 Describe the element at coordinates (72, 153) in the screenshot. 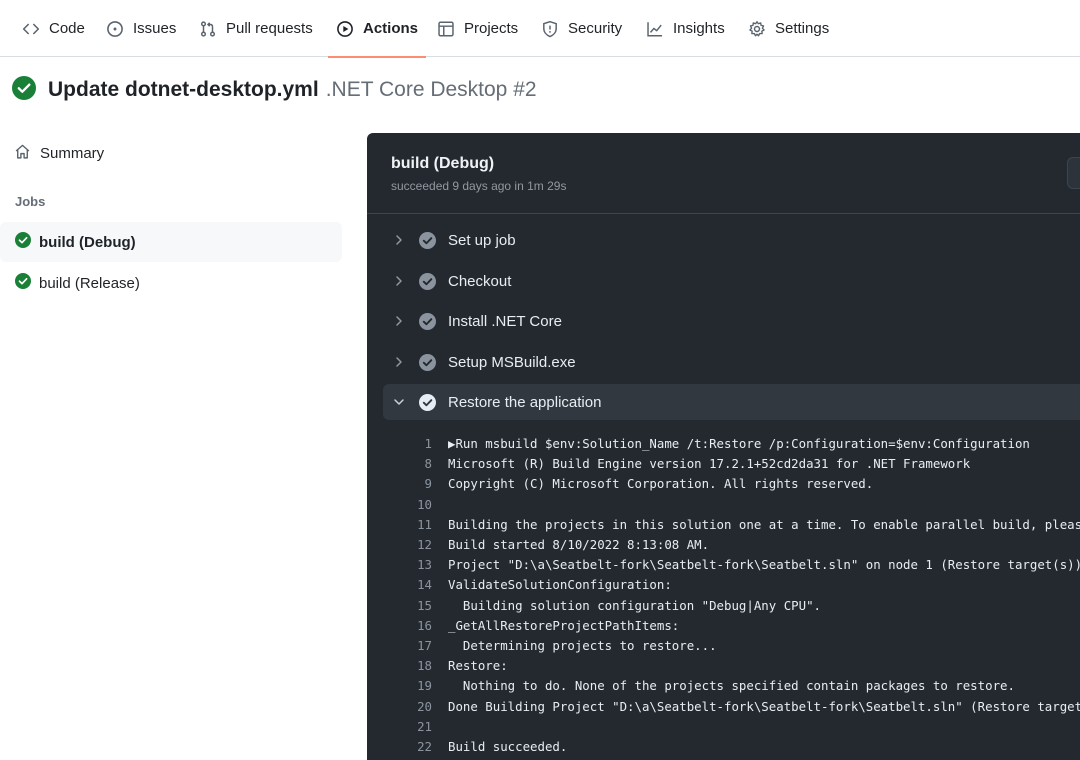

I see `summary-label: Summary` at that location.